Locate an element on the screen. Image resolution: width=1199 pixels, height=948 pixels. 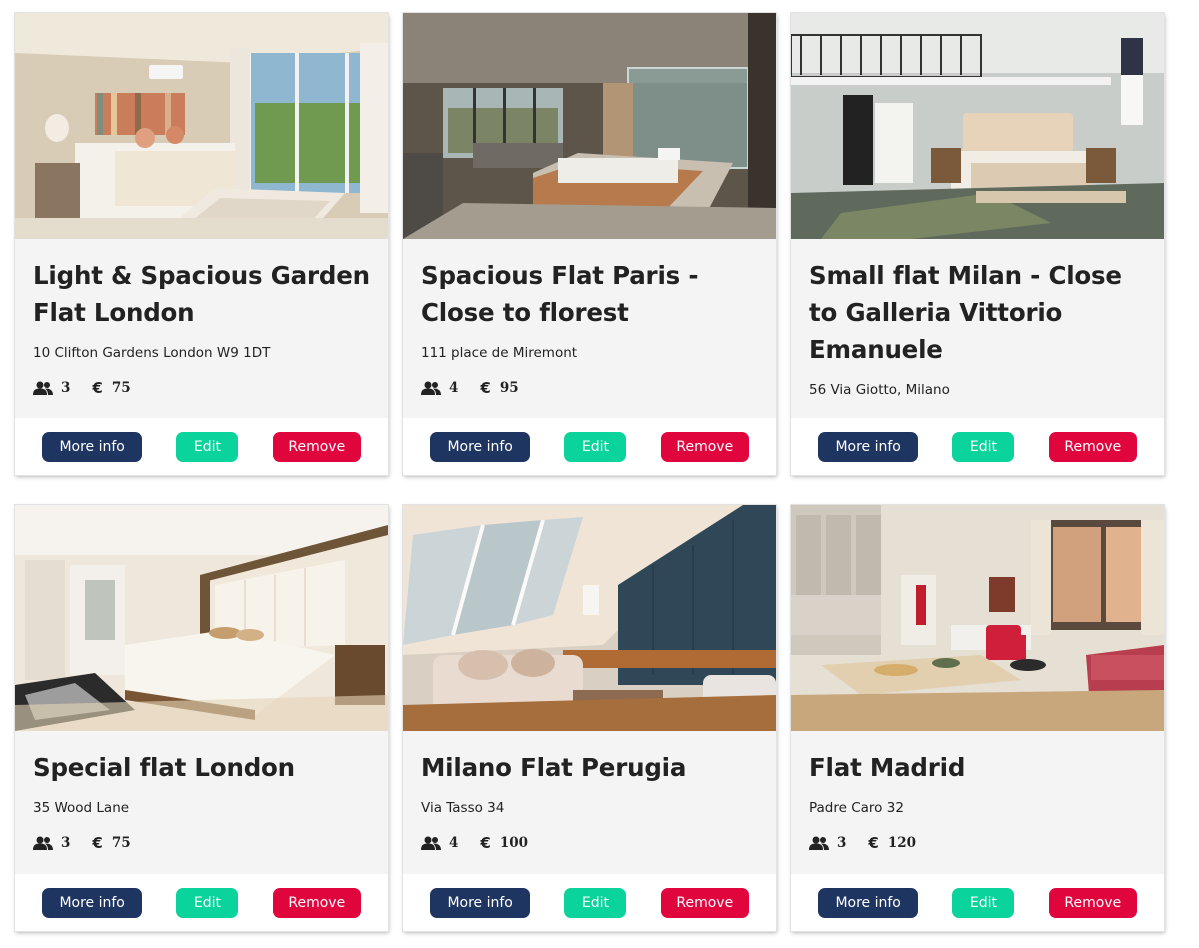
listing-address: 35 Wood Lane is located at coordinates (81, 808).